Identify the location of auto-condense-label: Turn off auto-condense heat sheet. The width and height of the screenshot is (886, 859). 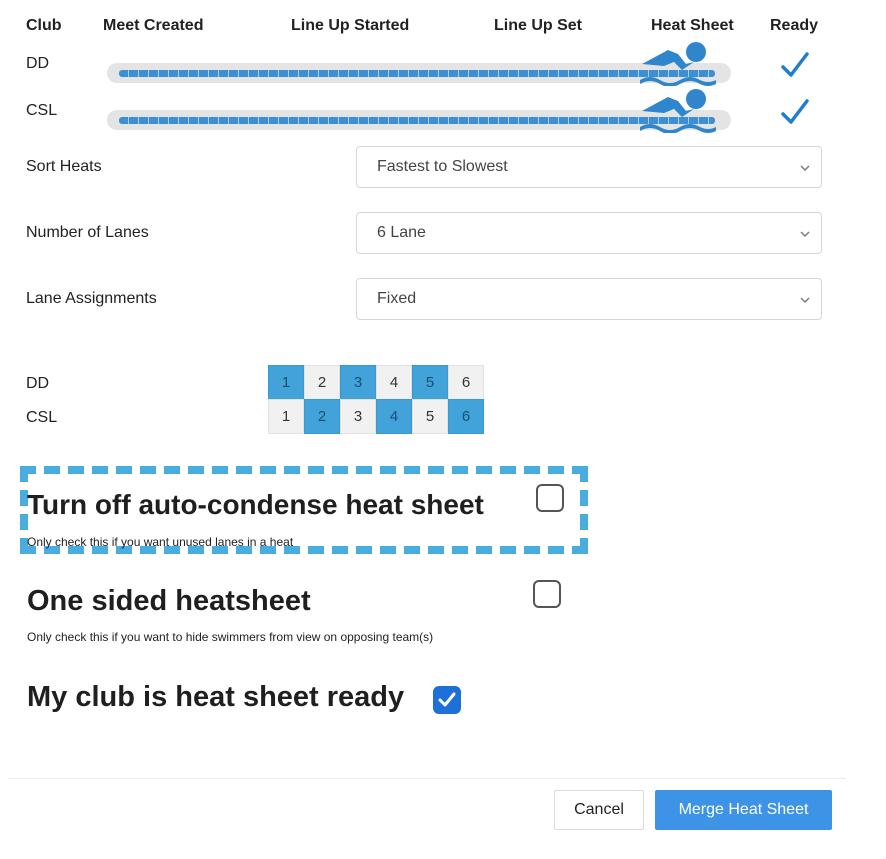
(255, 504).